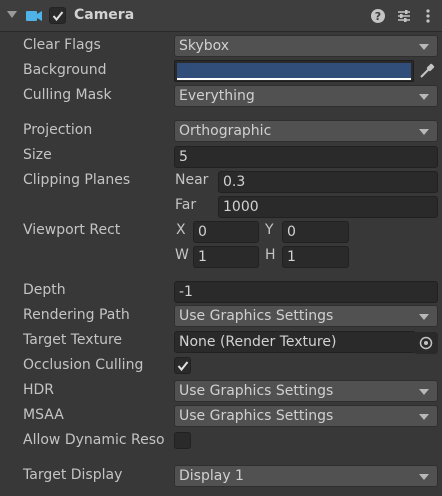  I want to click on target-texture-field: None (Render Texture), so click(295, 342).